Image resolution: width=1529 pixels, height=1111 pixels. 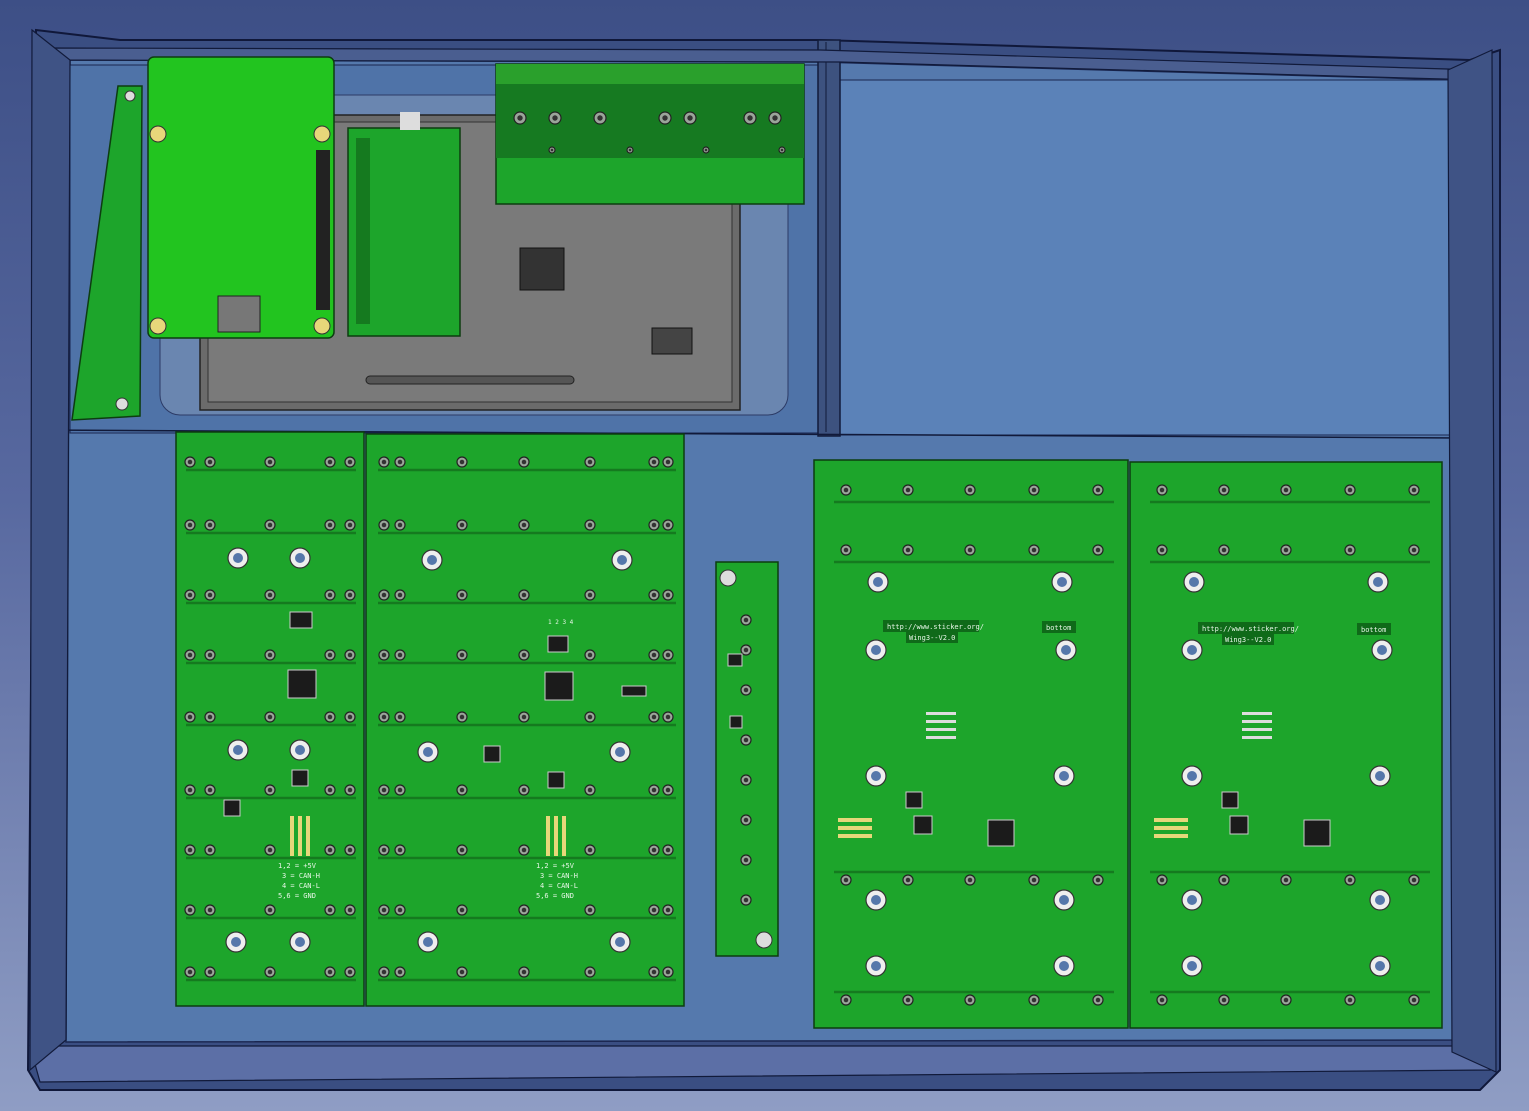 I want to click on pinout-left-line-1: 1,2 = +5V, so click(x=297, y=866).